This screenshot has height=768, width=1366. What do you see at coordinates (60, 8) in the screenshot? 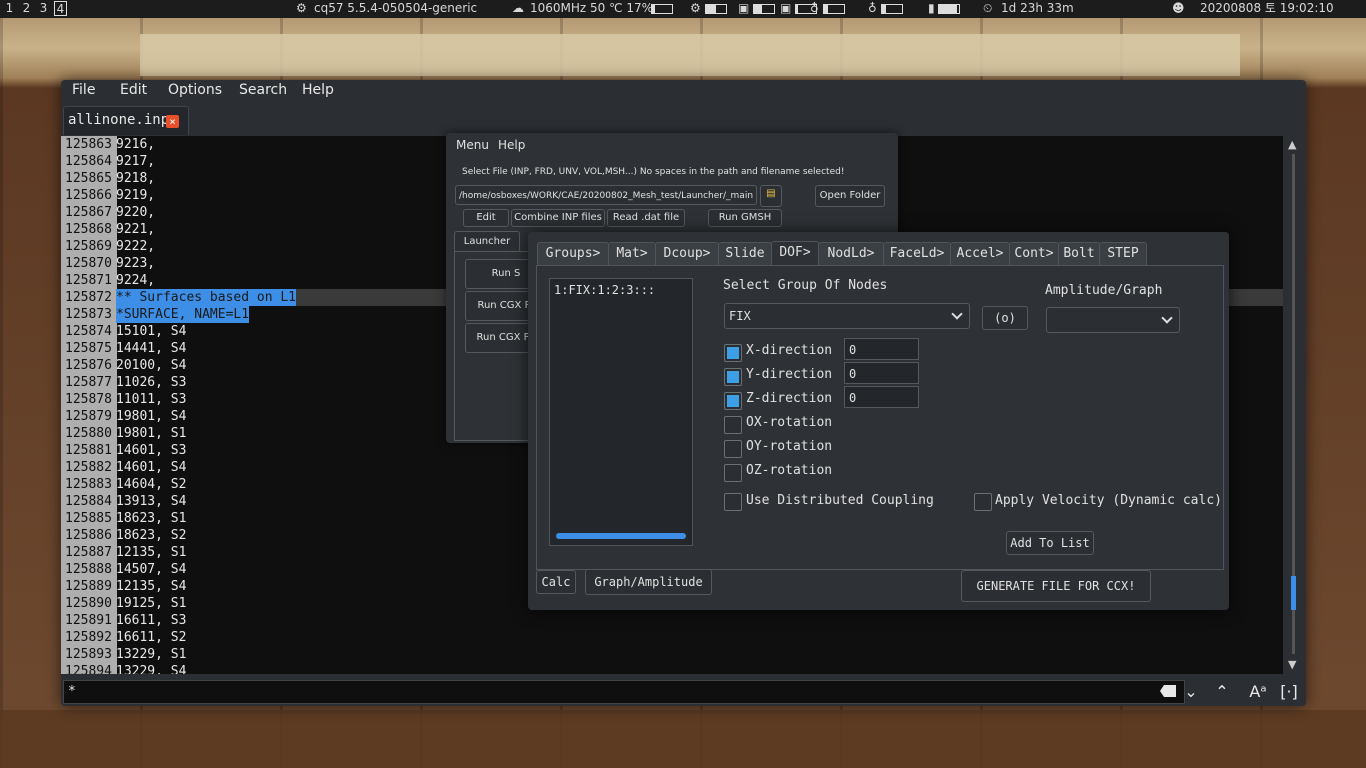
I see `workspace-4: 4` at bounding box center [60, 8].